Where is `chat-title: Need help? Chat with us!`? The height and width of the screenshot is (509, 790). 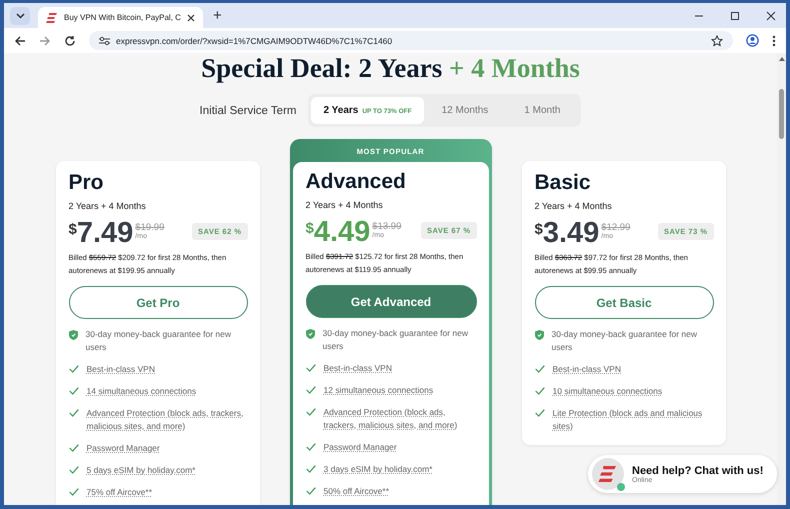
chat-title: Need help? Chat with us! is located at coordinates (698, 470).